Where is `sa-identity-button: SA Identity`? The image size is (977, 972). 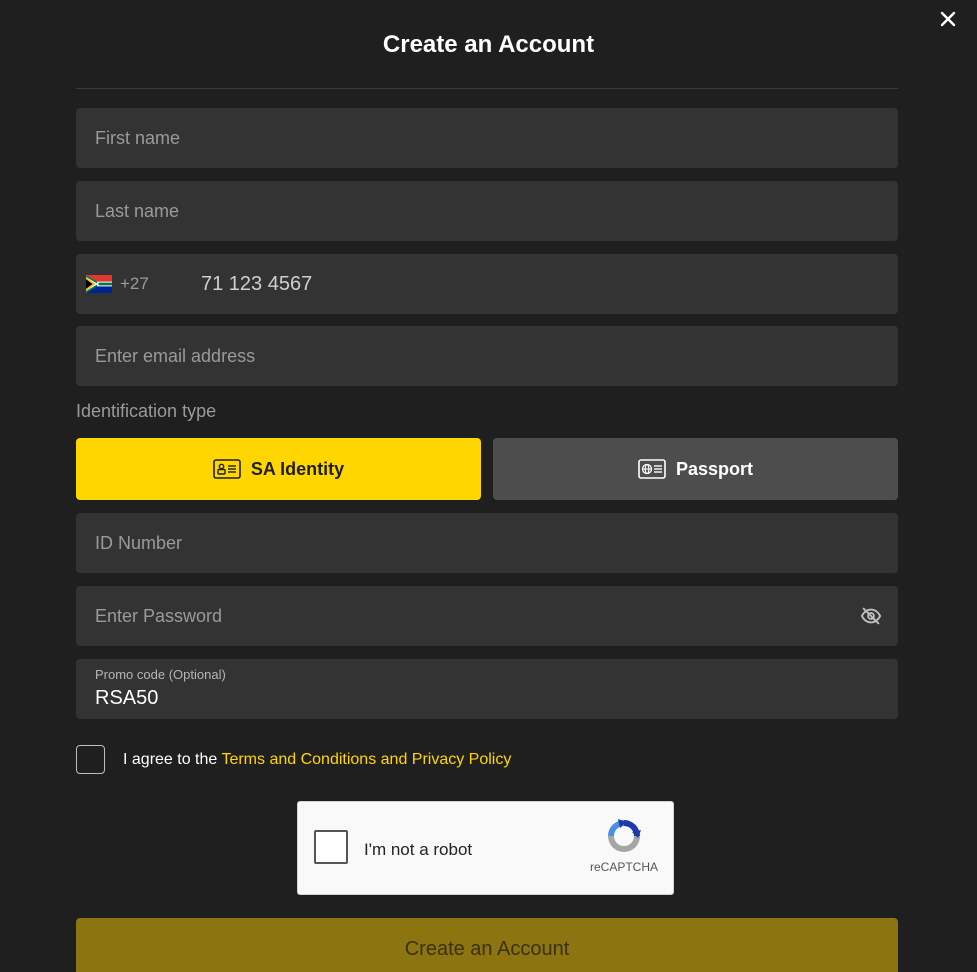
sa-identity-button: SA Identity is located at coordinates (278, 469).